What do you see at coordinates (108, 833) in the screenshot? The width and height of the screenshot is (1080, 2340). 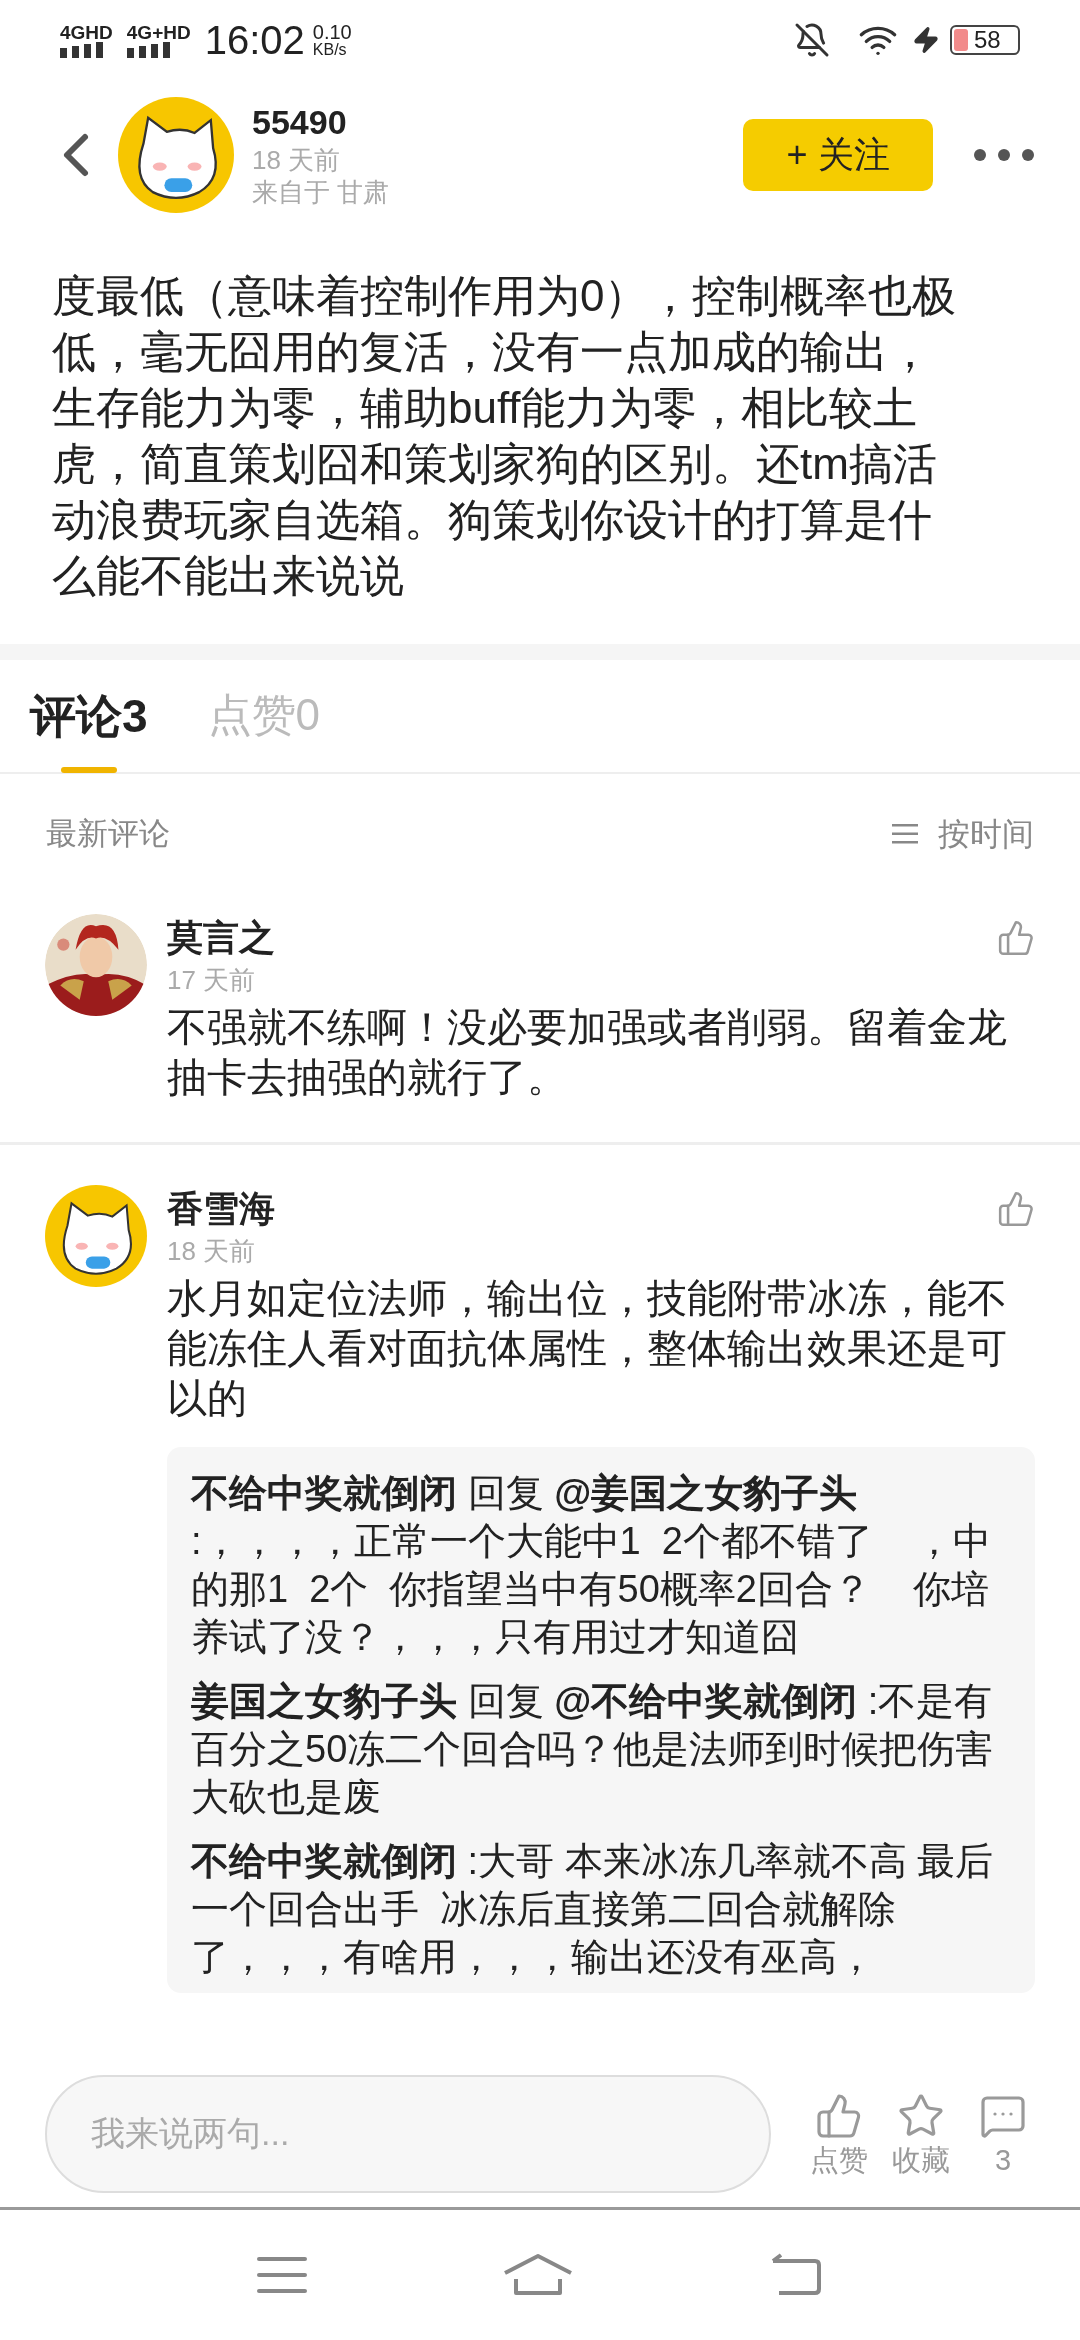 I see `section-title: 最新评论` at bounding box center [108, 833].